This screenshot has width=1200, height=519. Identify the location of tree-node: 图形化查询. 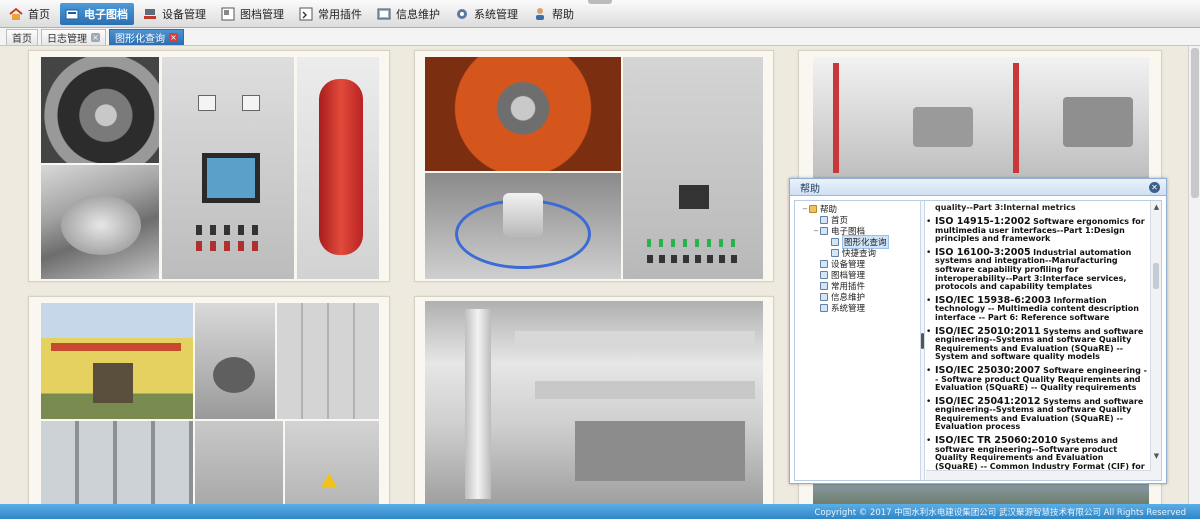
(855, 241).